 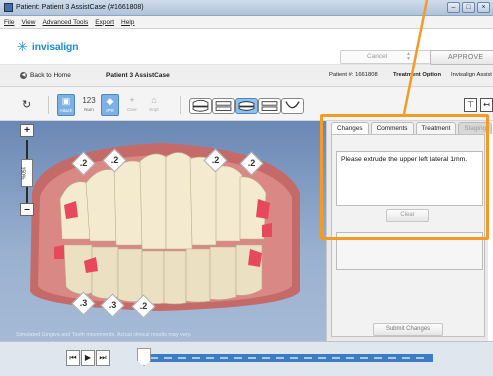 What do you see at coordinates (144, 357) in the screenshot?
I see `timeline-scrubber` at bounding box center [144, 357].